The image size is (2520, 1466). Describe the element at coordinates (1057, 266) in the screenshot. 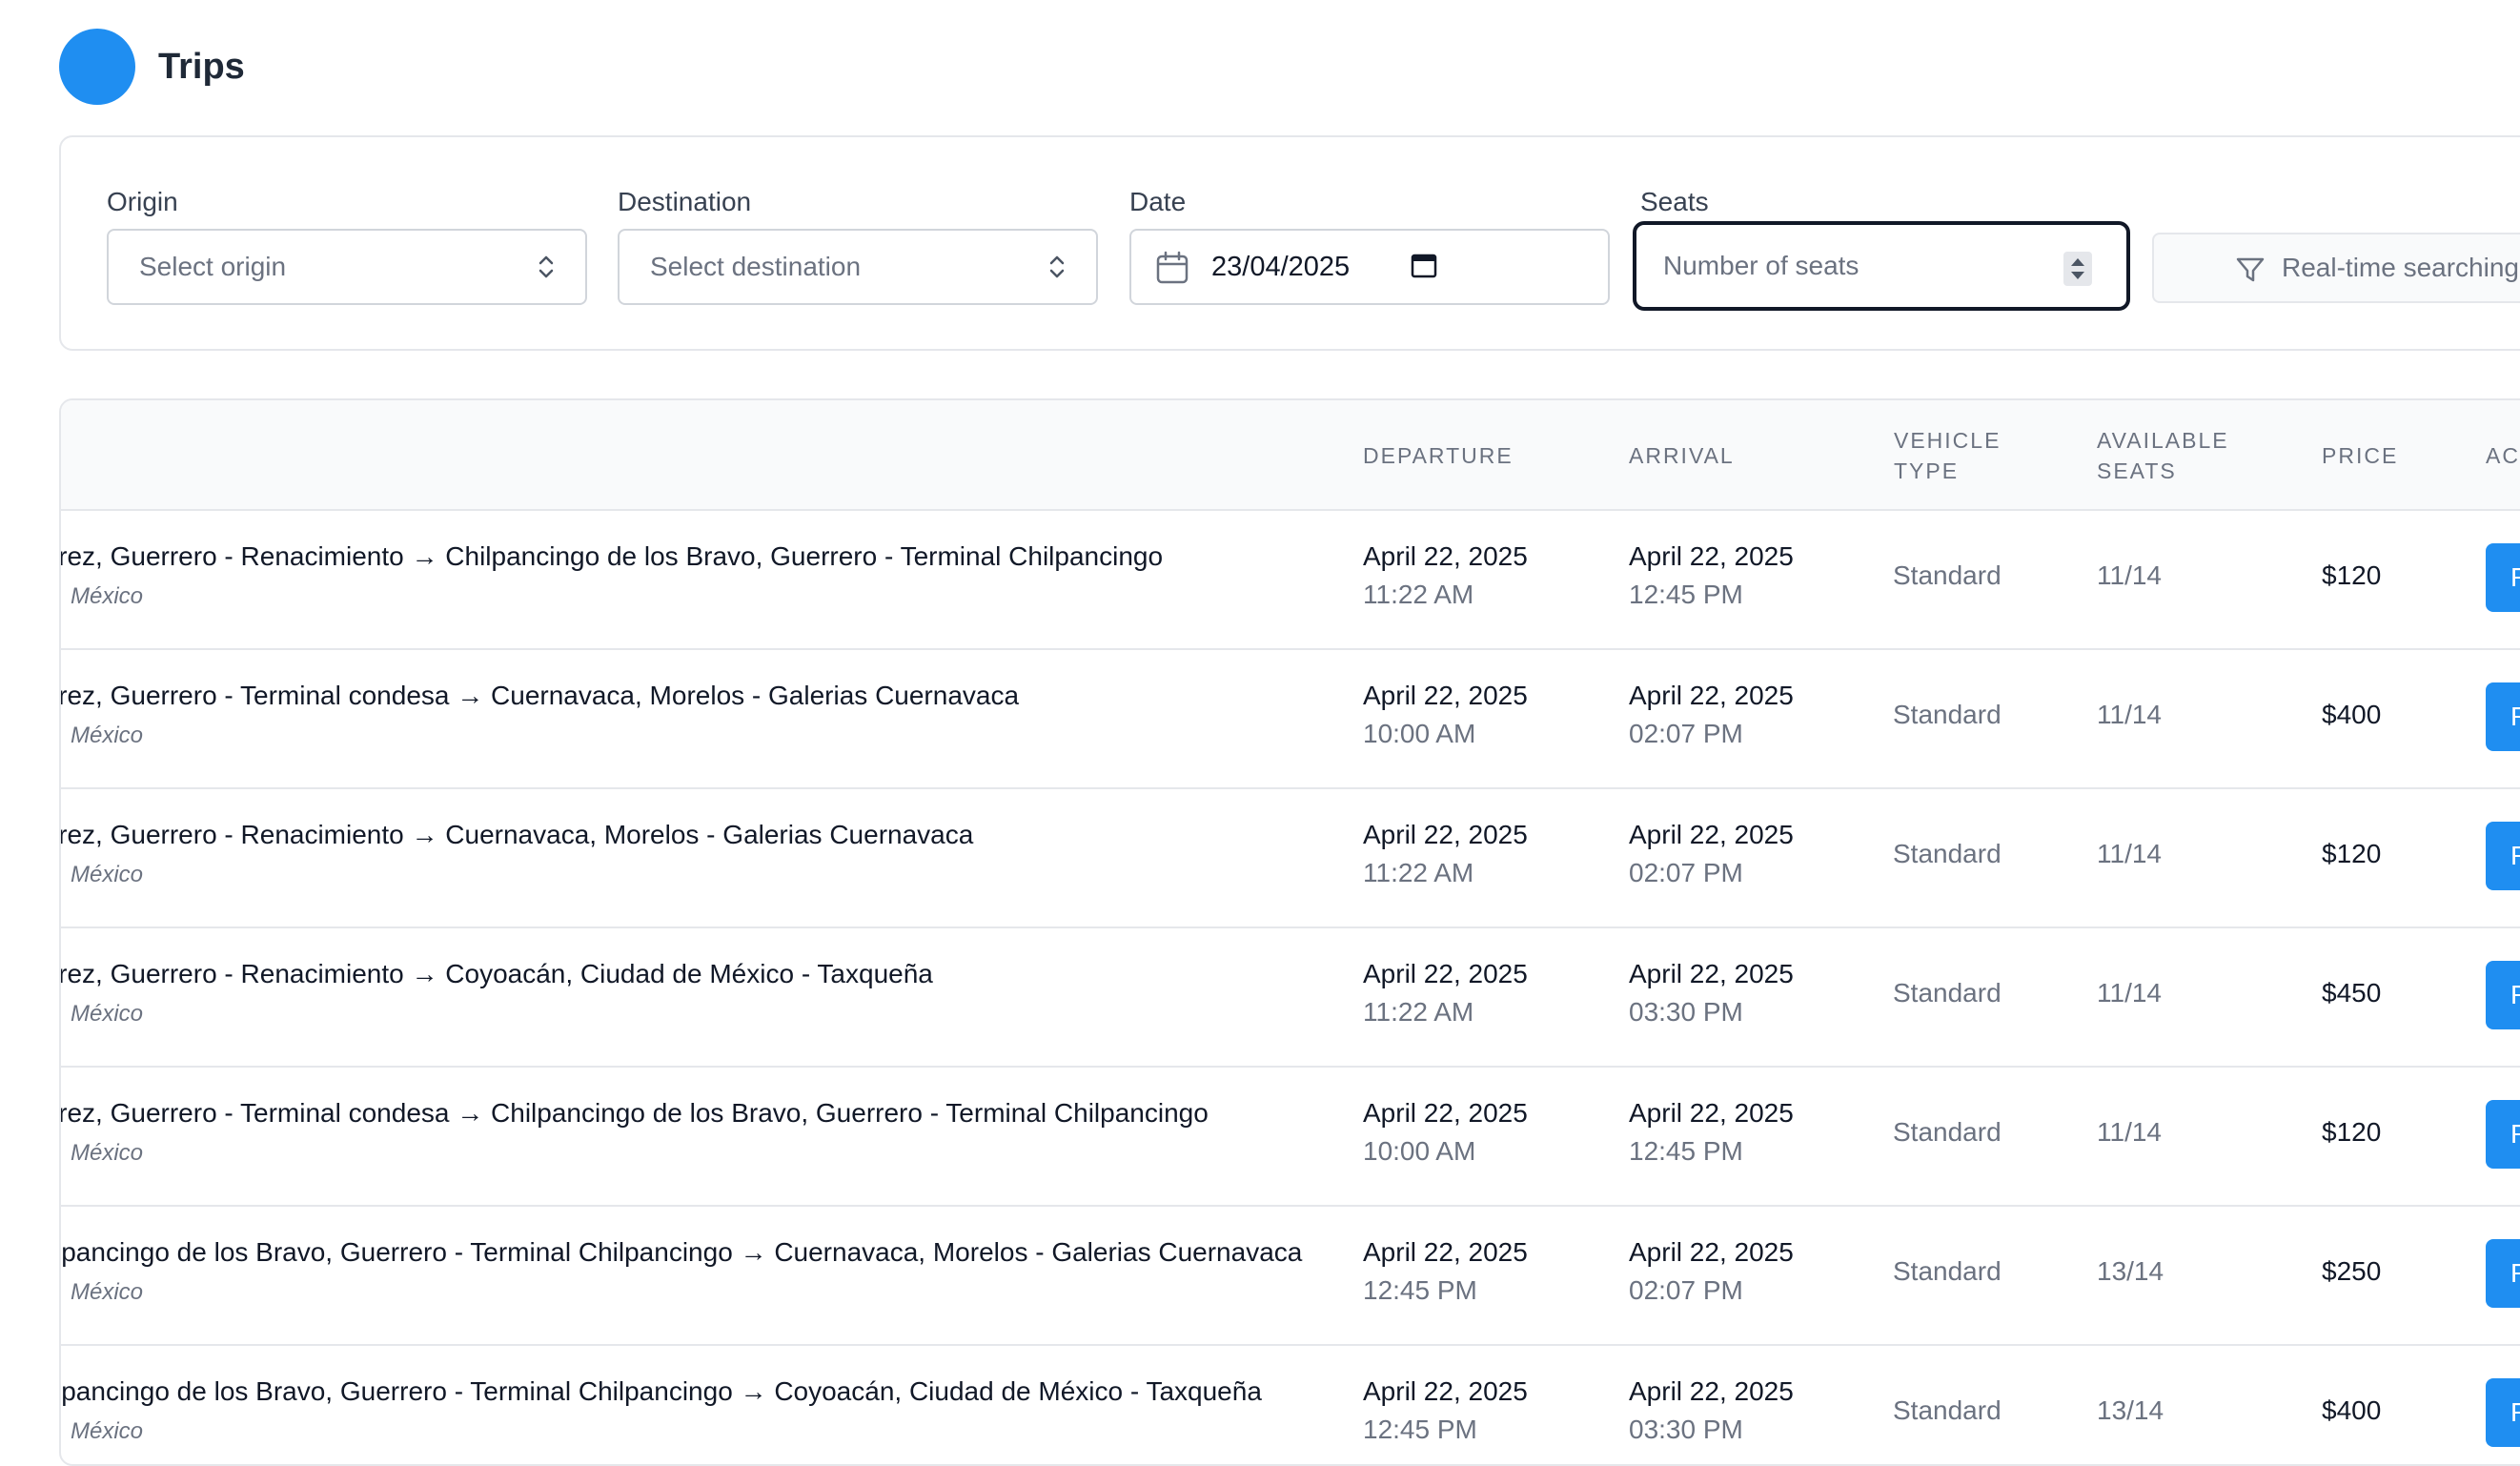

I see `chevron-up-down-icon` at that location.